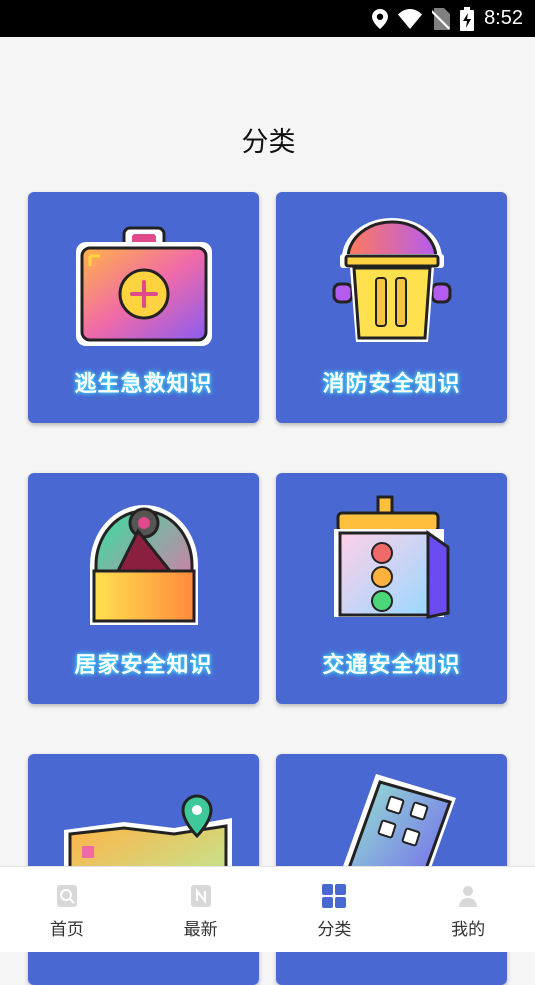  I want to click on status-bar: 8:52, so click(267, 18).